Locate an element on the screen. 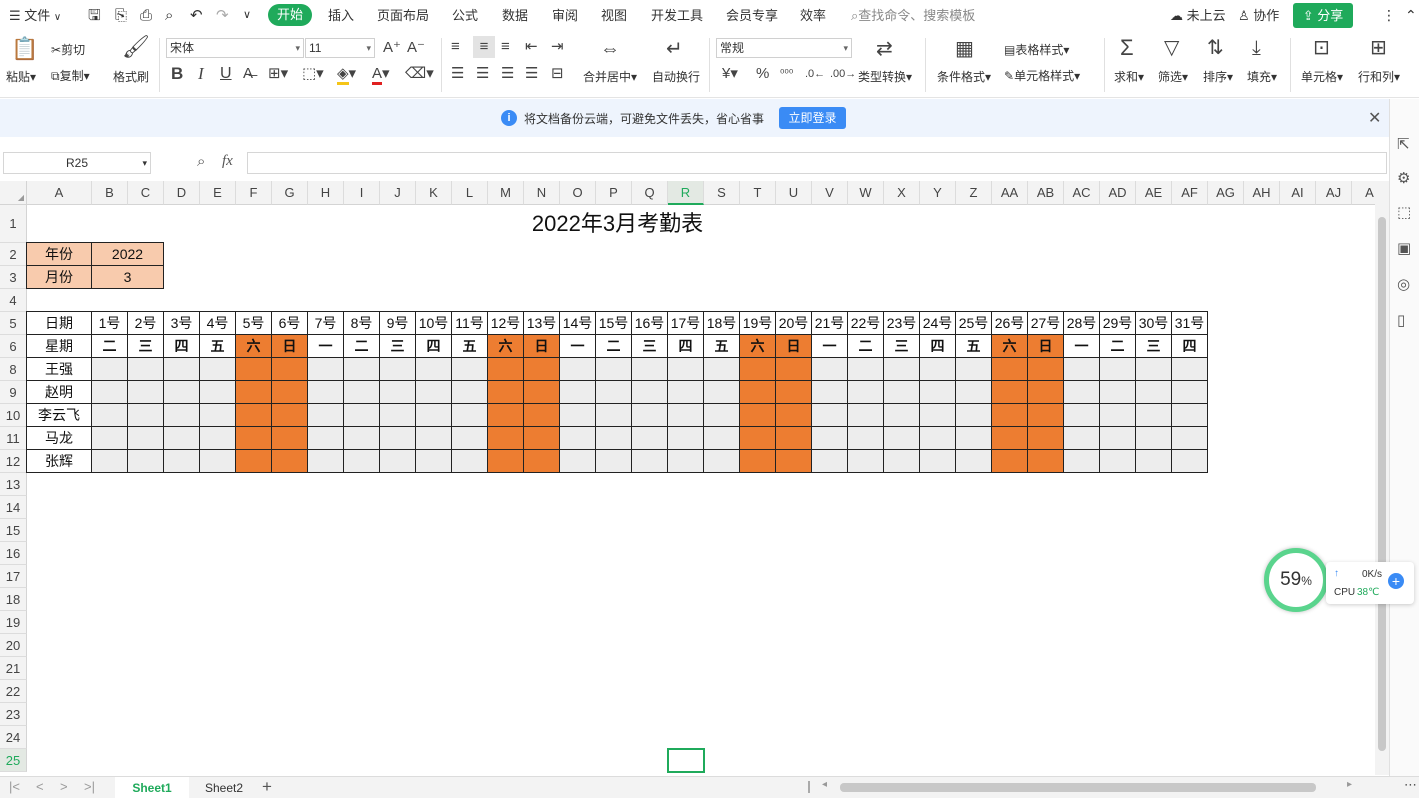  justify-icon: ☰ is located at coordinates (531, 74).